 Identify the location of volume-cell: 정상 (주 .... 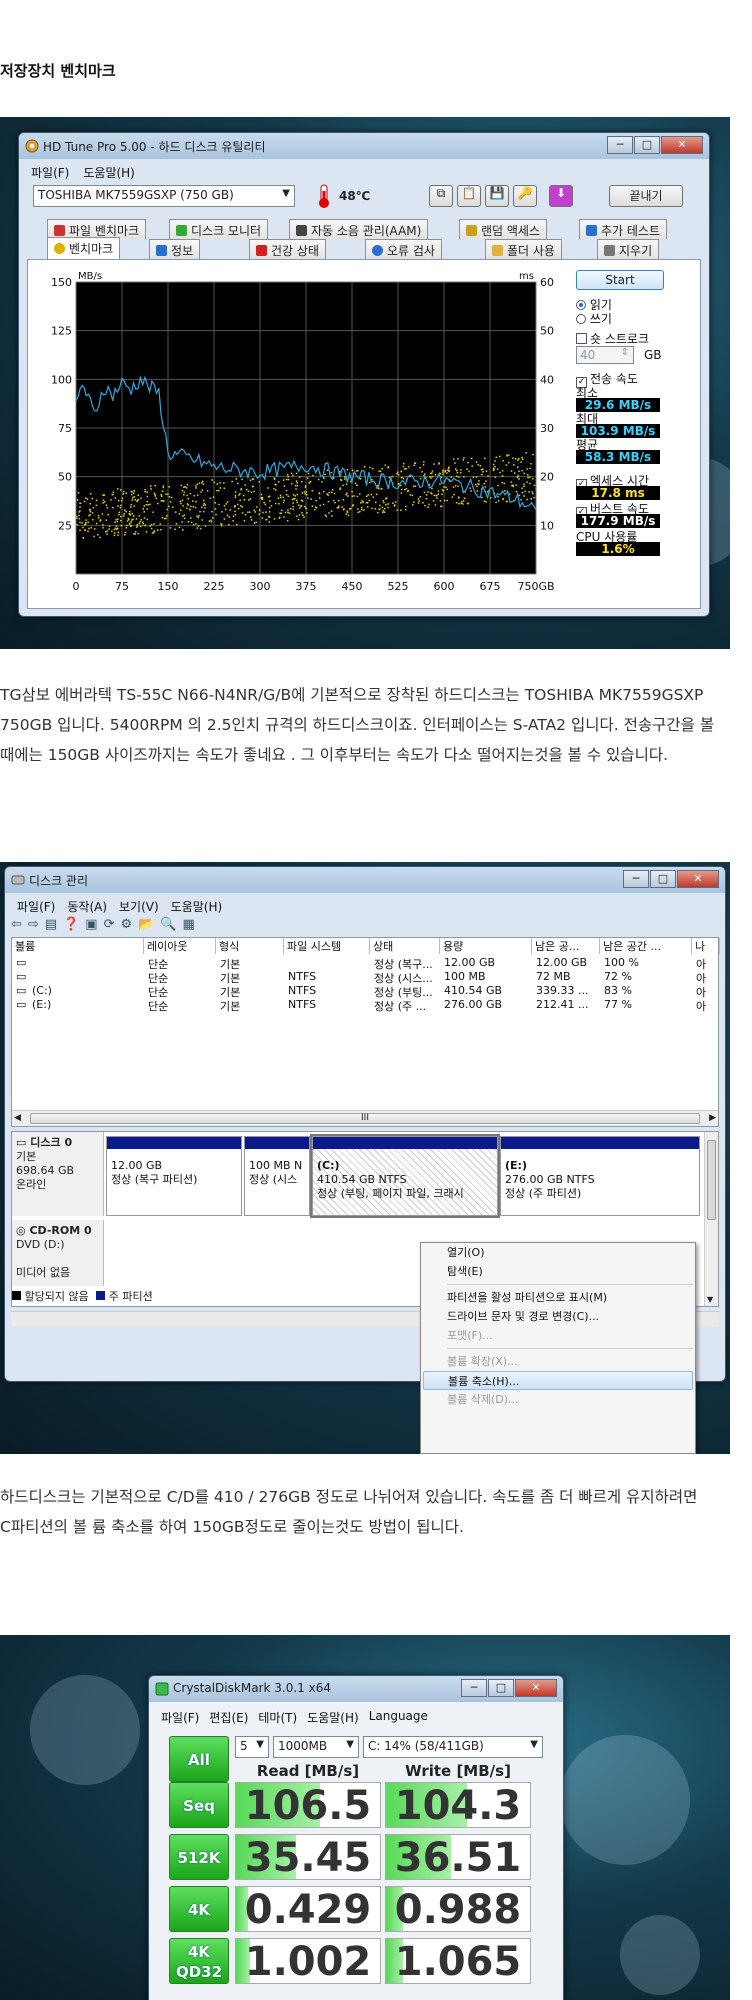
(400, 1006).